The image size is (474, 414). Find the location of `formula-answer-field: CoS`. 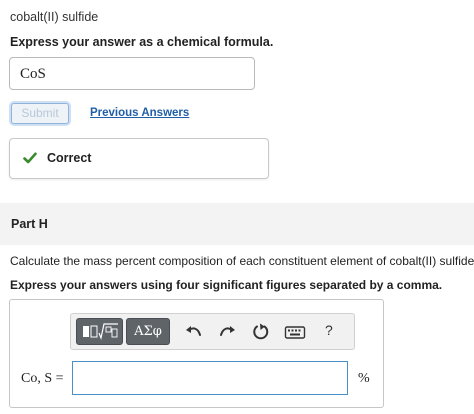

formula-answer-field: CoS is located at coordinates (132, 73).